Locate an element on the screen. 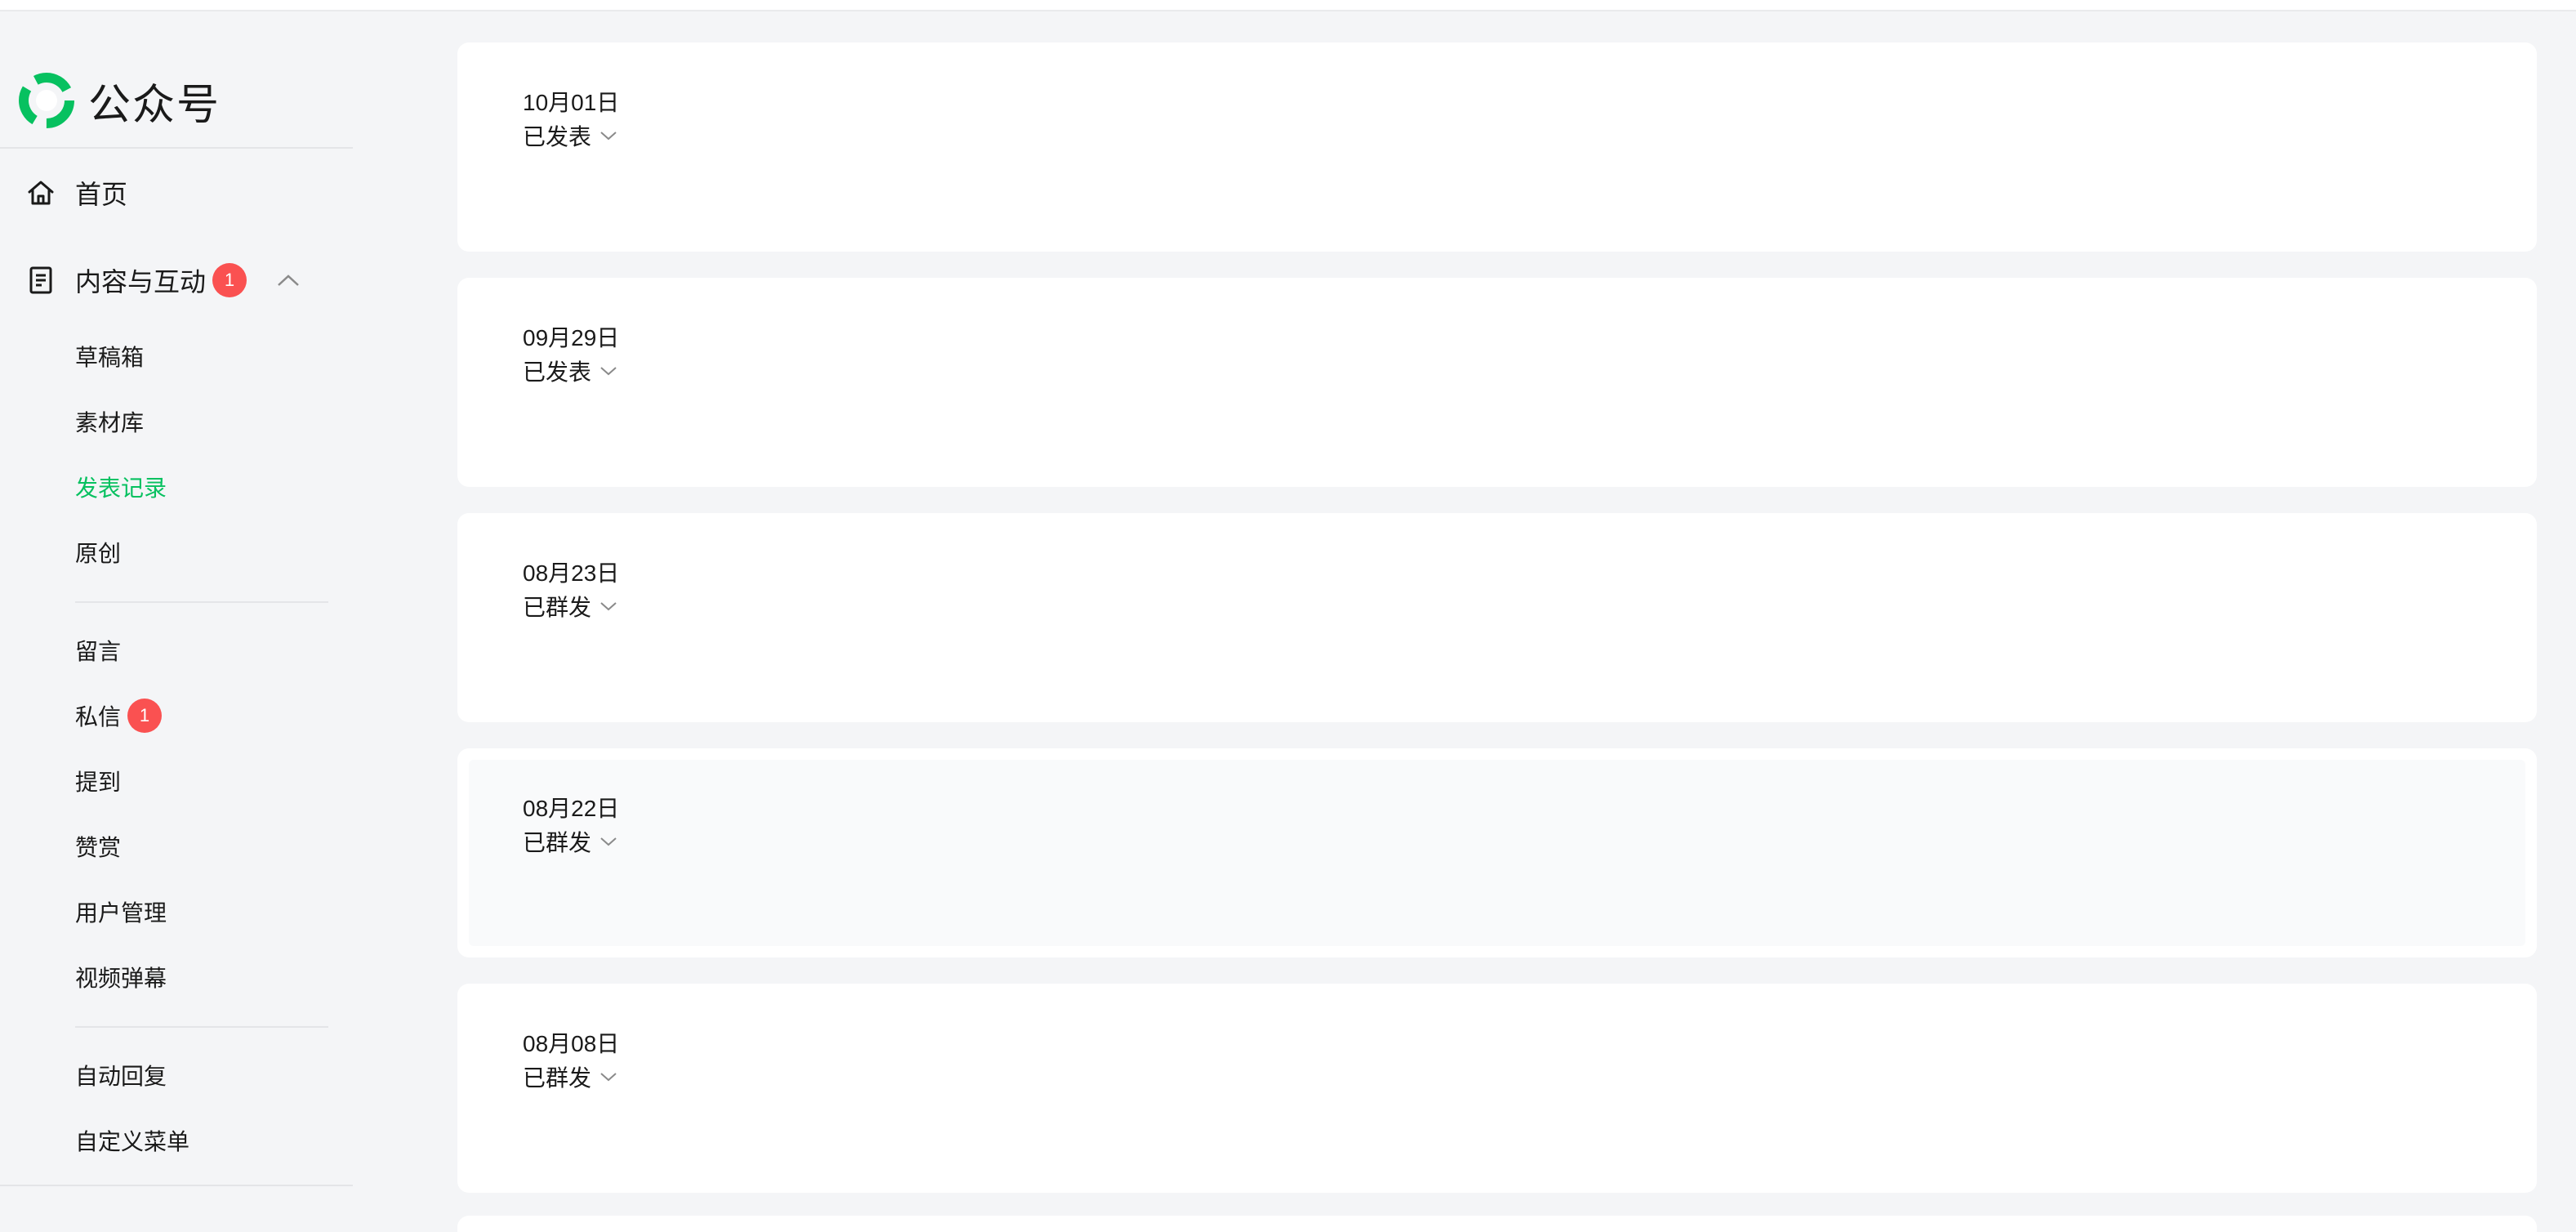 Image resolution: width=2576 pixels, height=1232 pixels. sidebar-item-publish-records-label: 发表记录 is located at coordinates (121, 488).